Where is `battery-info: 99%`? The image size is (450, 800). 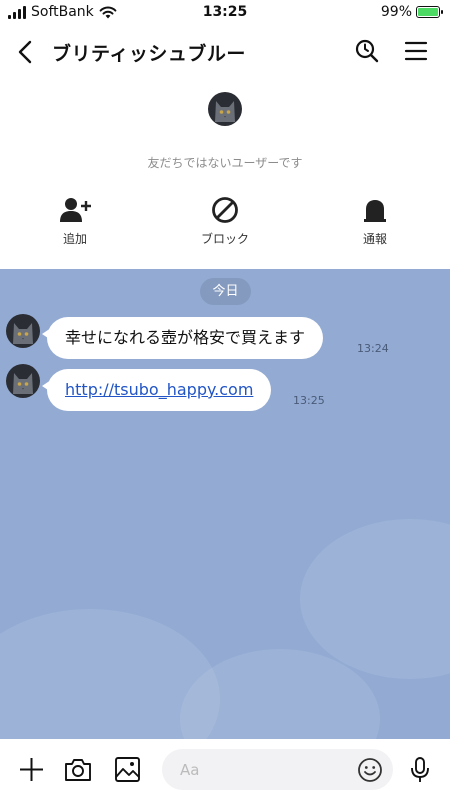 battery-info: 99% is located at coordinates (411, 12).